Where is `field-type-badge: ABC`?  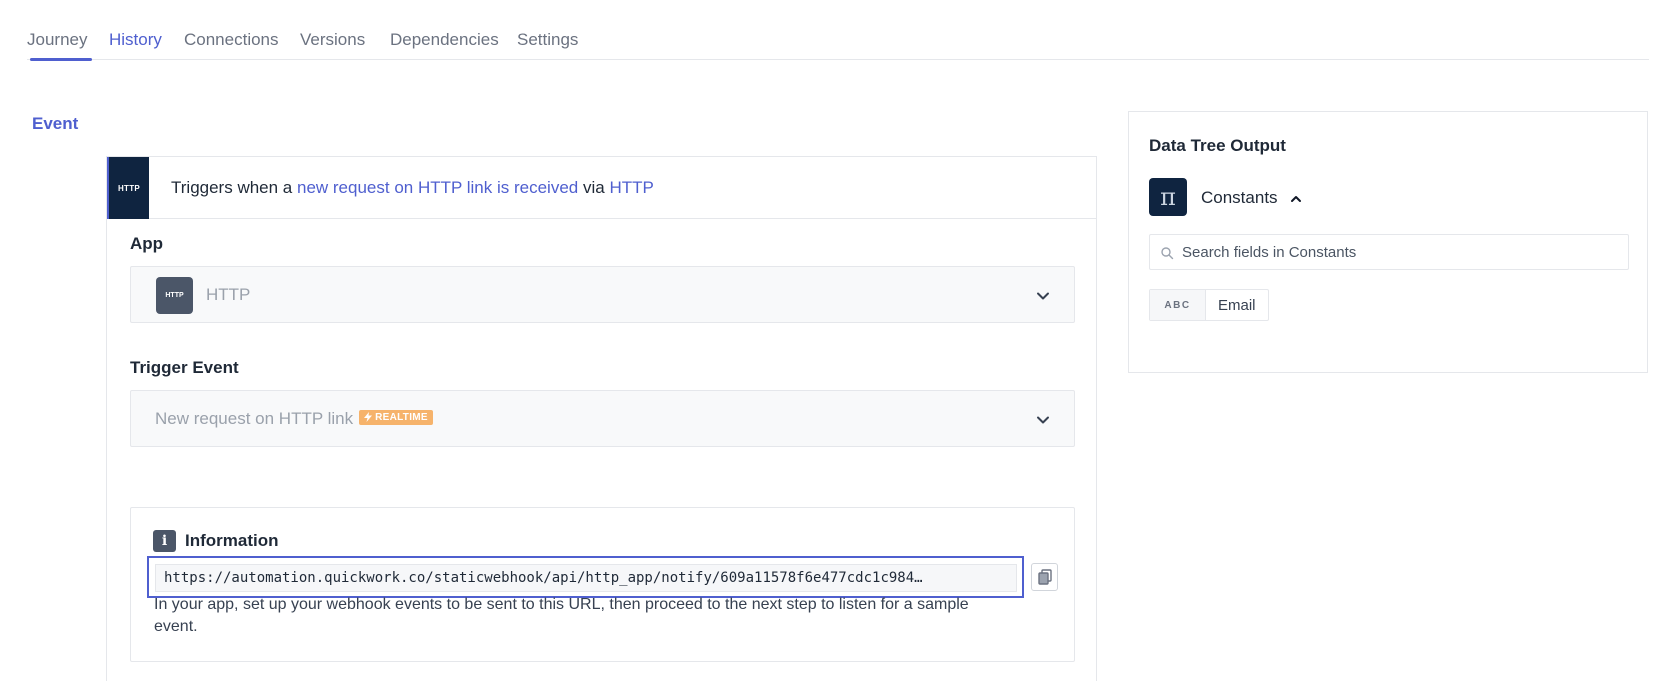 field-type-badge: ABC is located at coordinates (1178, 305).